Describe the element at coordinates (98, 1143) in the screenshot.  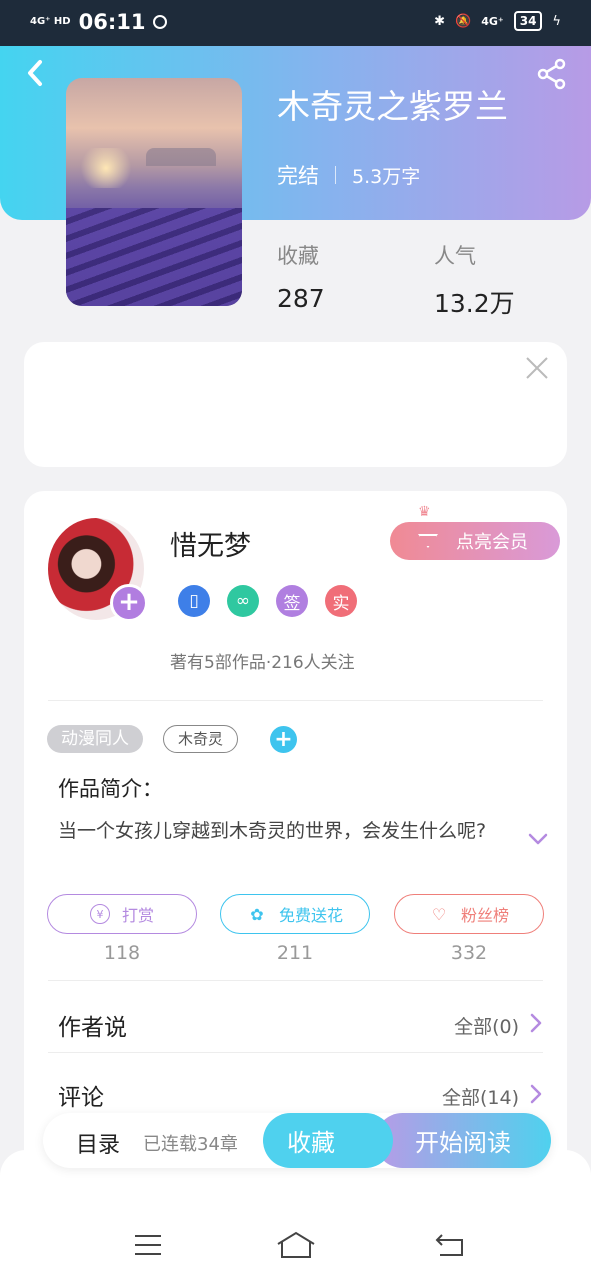
I see `catalog-button: 目录` at that location.